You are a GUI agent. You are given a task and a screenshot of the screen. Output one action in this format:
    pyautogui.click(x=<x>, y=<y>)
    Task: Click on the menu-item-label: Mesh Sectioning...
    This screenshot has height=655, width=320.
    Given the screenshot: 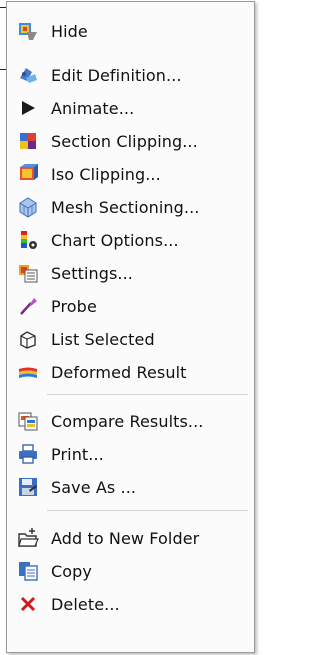 What is the action you would take?
    pyautogui.click(x=125, y=207)
    